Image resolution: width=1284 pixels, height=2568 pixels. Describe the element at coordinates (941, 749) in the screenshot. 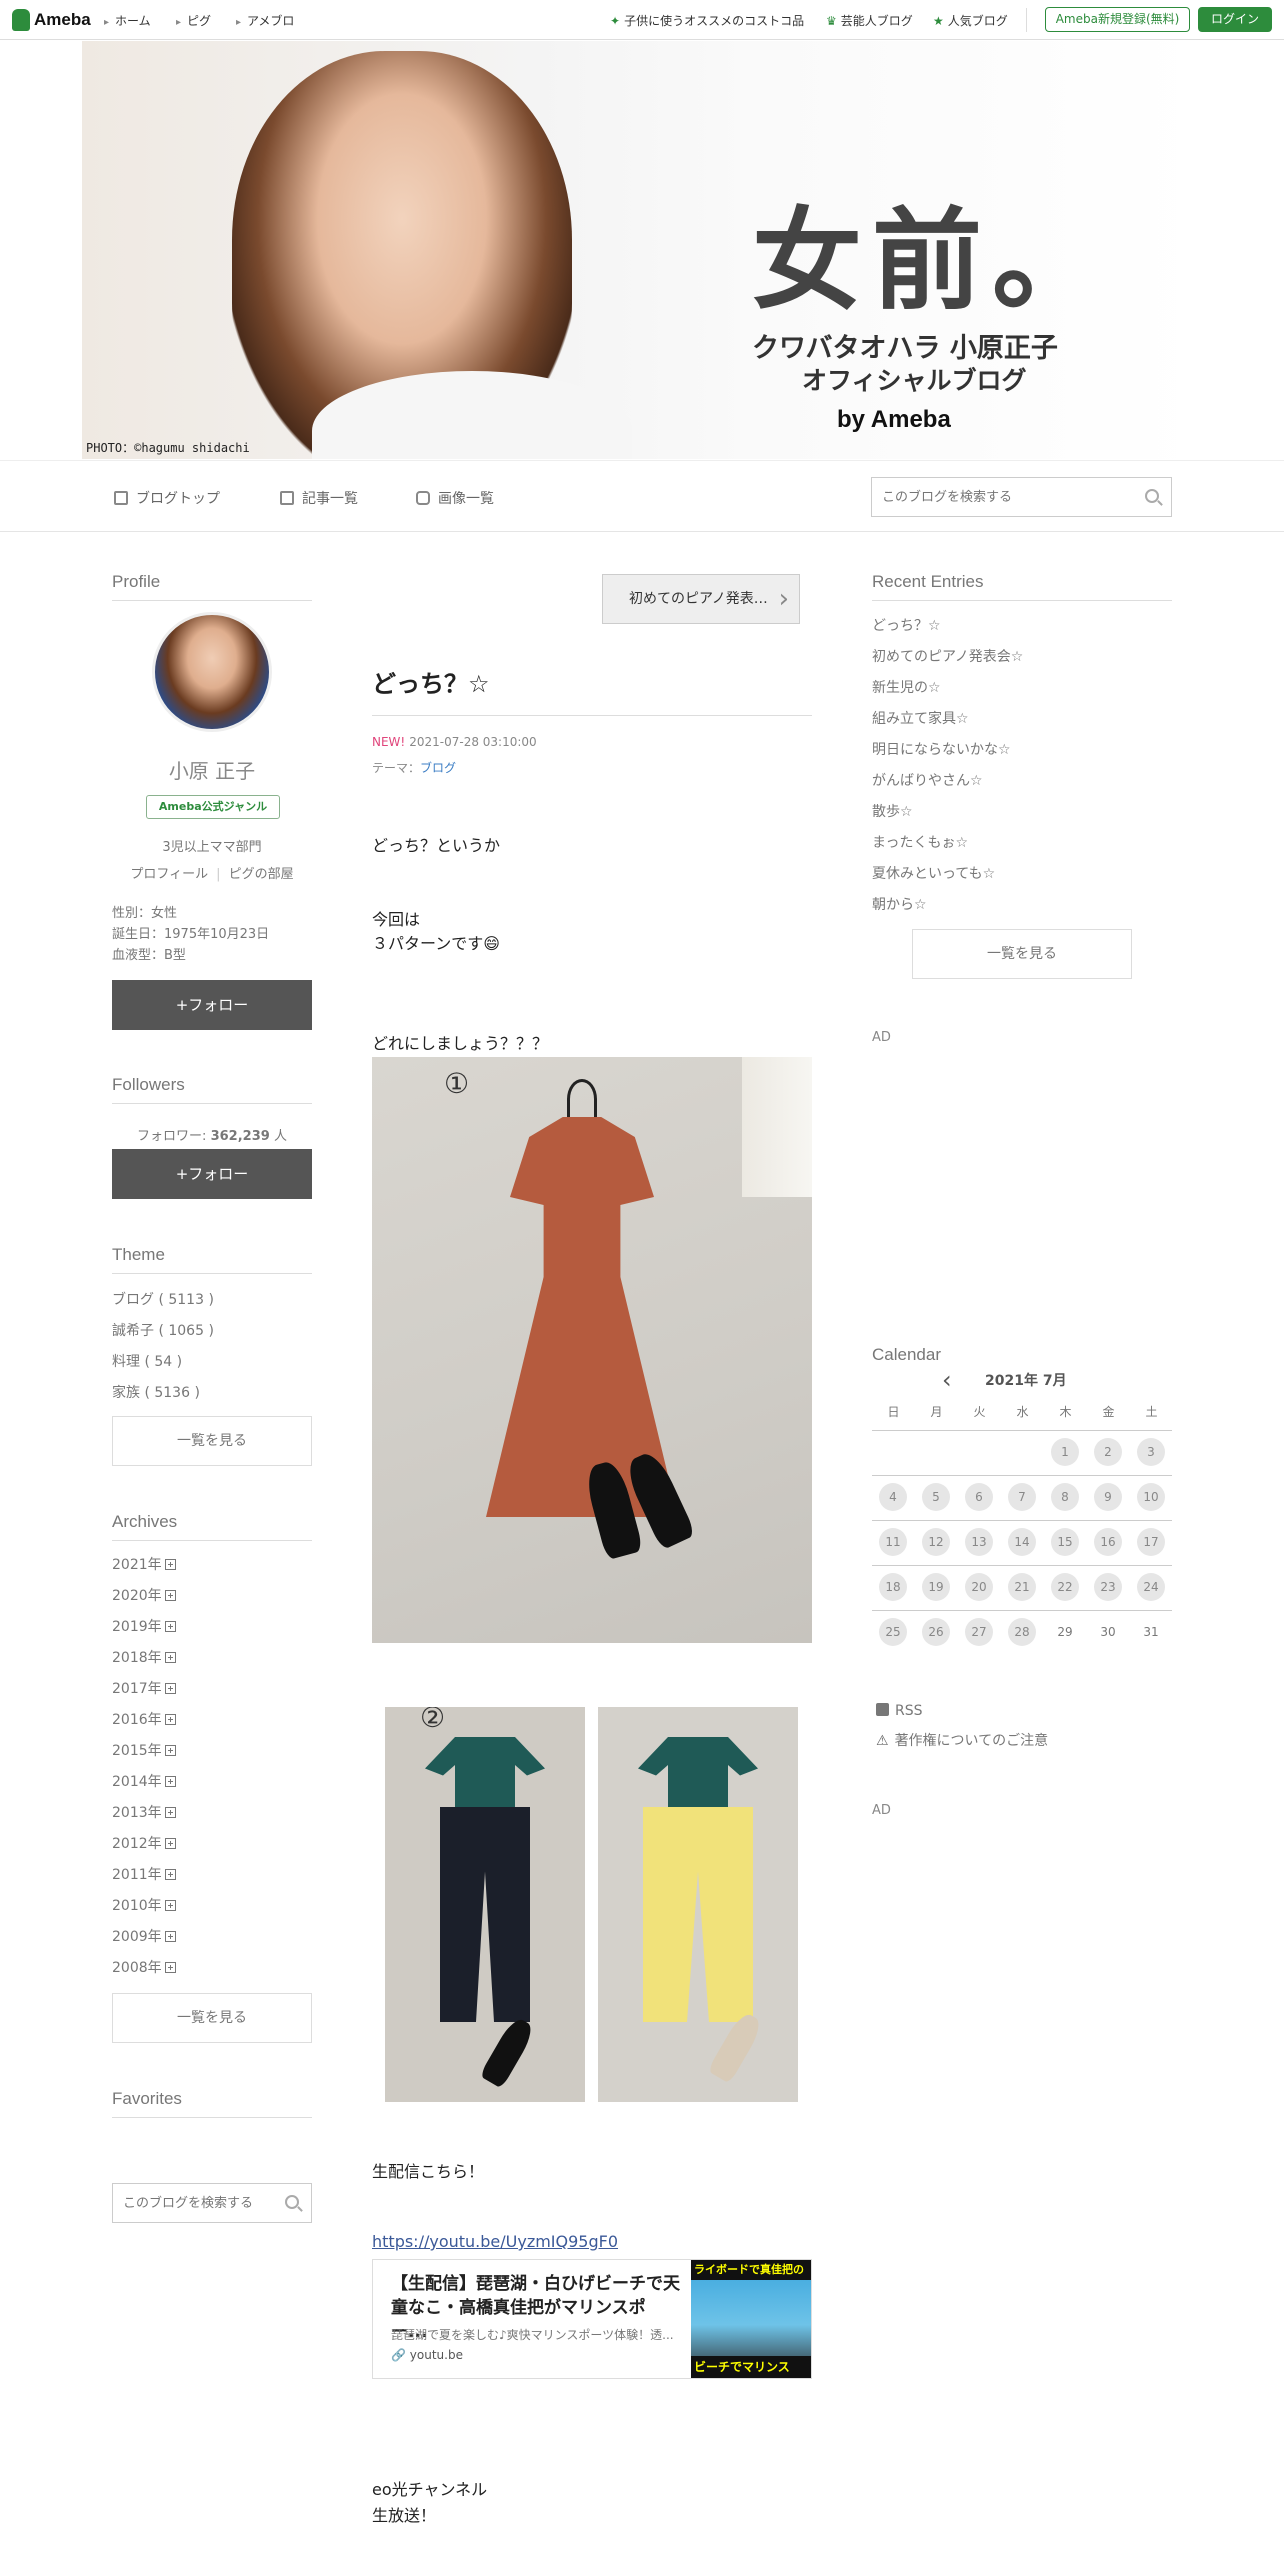

I see `recent-entry-link: 明日にならないかな☆` at that location.